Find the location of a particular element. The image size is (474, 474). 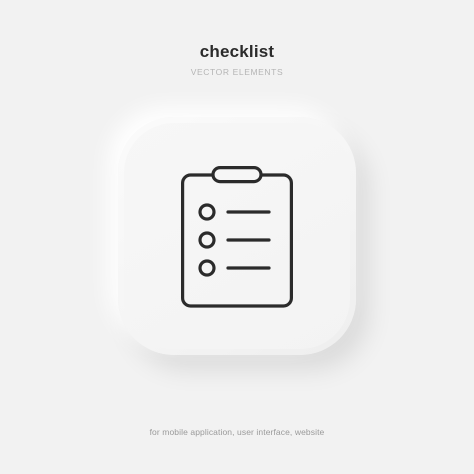

page-subtitle: VECTOR ELEMENTS is located at coordinates (237, 72).